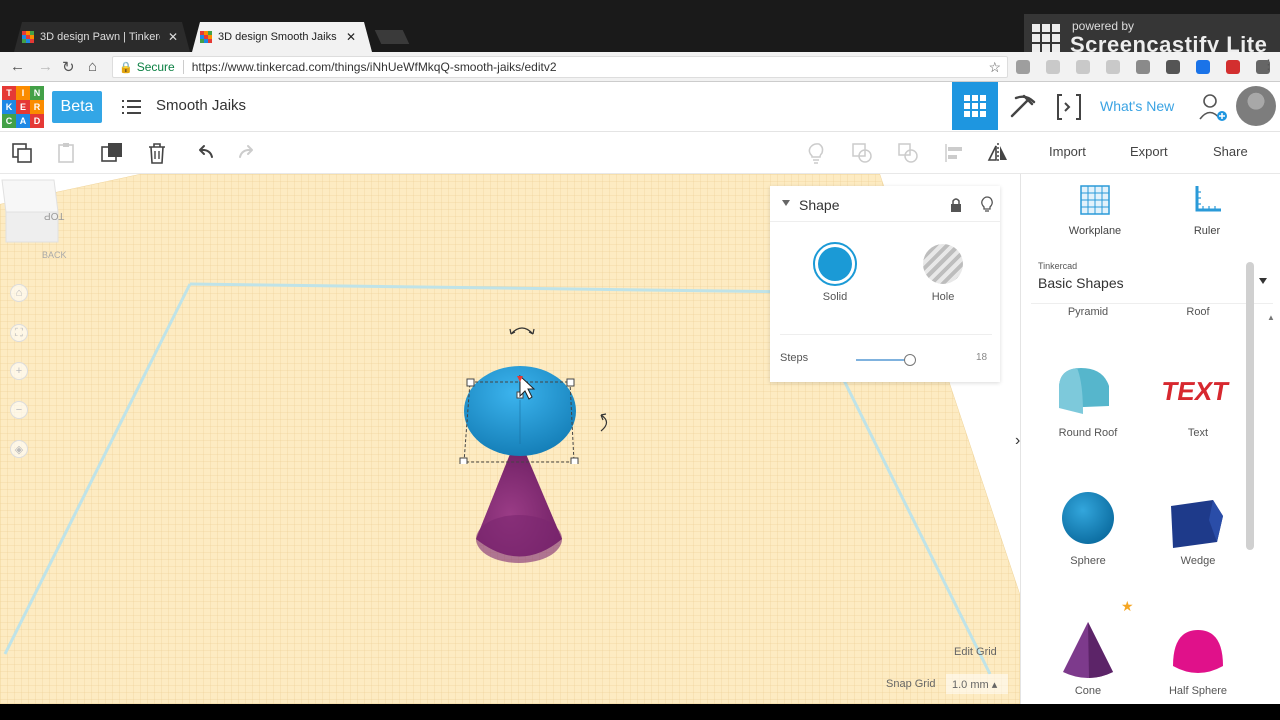 The width and height of the screenshot is (1280, 720). What do you see at coordinates (19, 333) in the screenshot?
I see `fit-view-icon: ⛶` at bounding box center [19, 333].